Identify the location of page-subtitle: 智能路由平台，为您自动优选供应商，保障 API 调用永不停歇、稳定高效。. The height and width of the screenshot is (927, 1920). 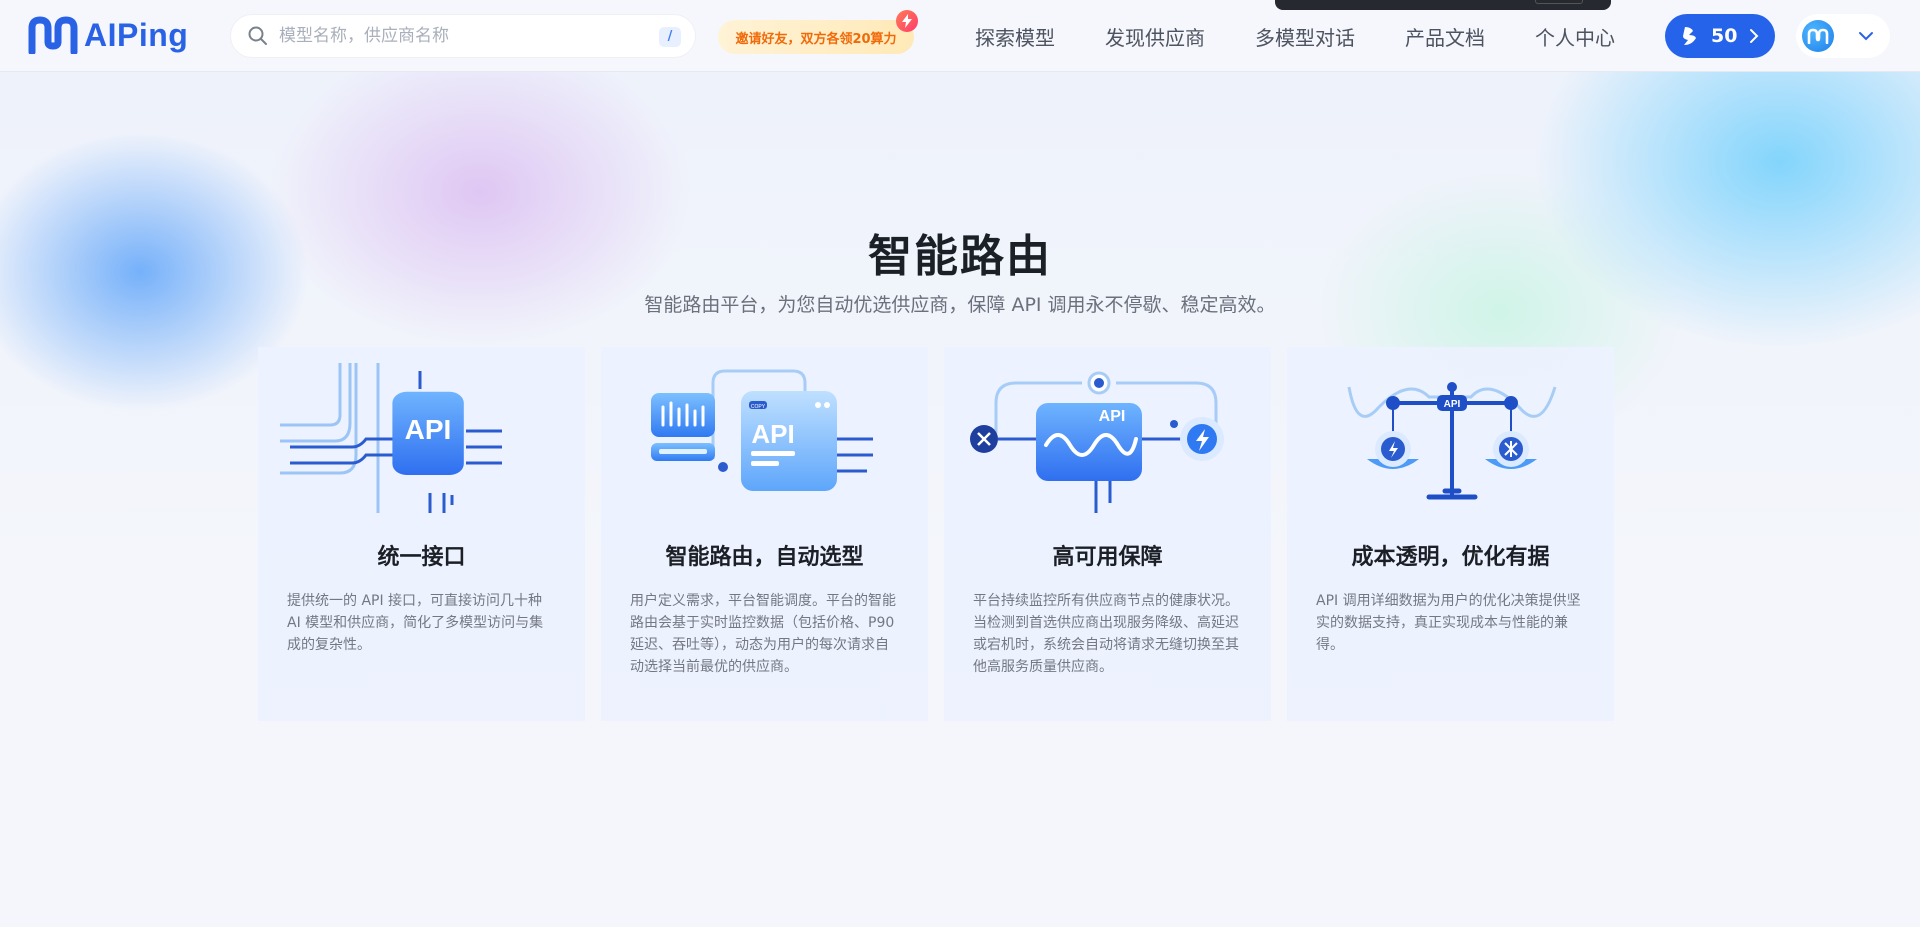
(960, 305).